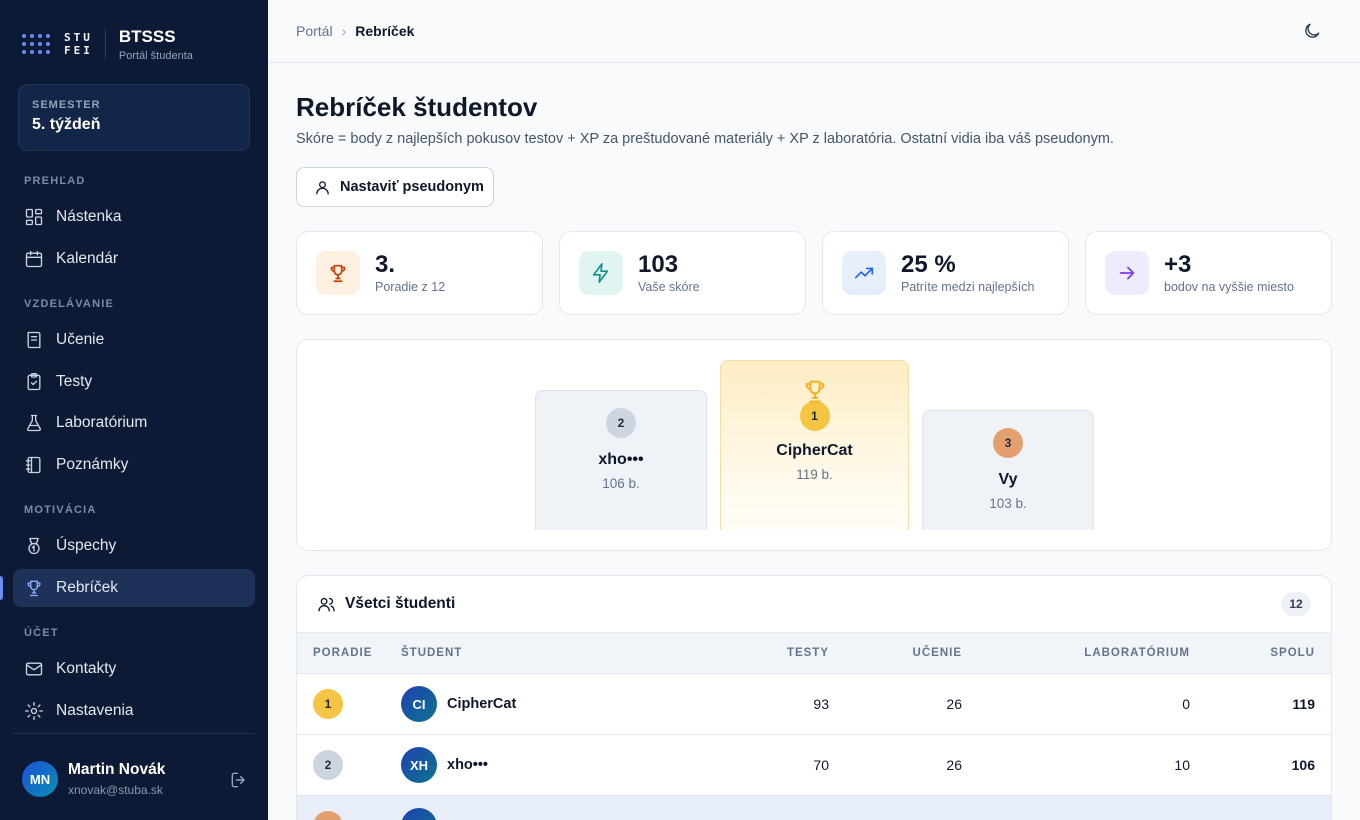  What do you see at coordinates (864, 273) in the screenshot?
I see `trend-up-icon` at bounding box center [864, 273].